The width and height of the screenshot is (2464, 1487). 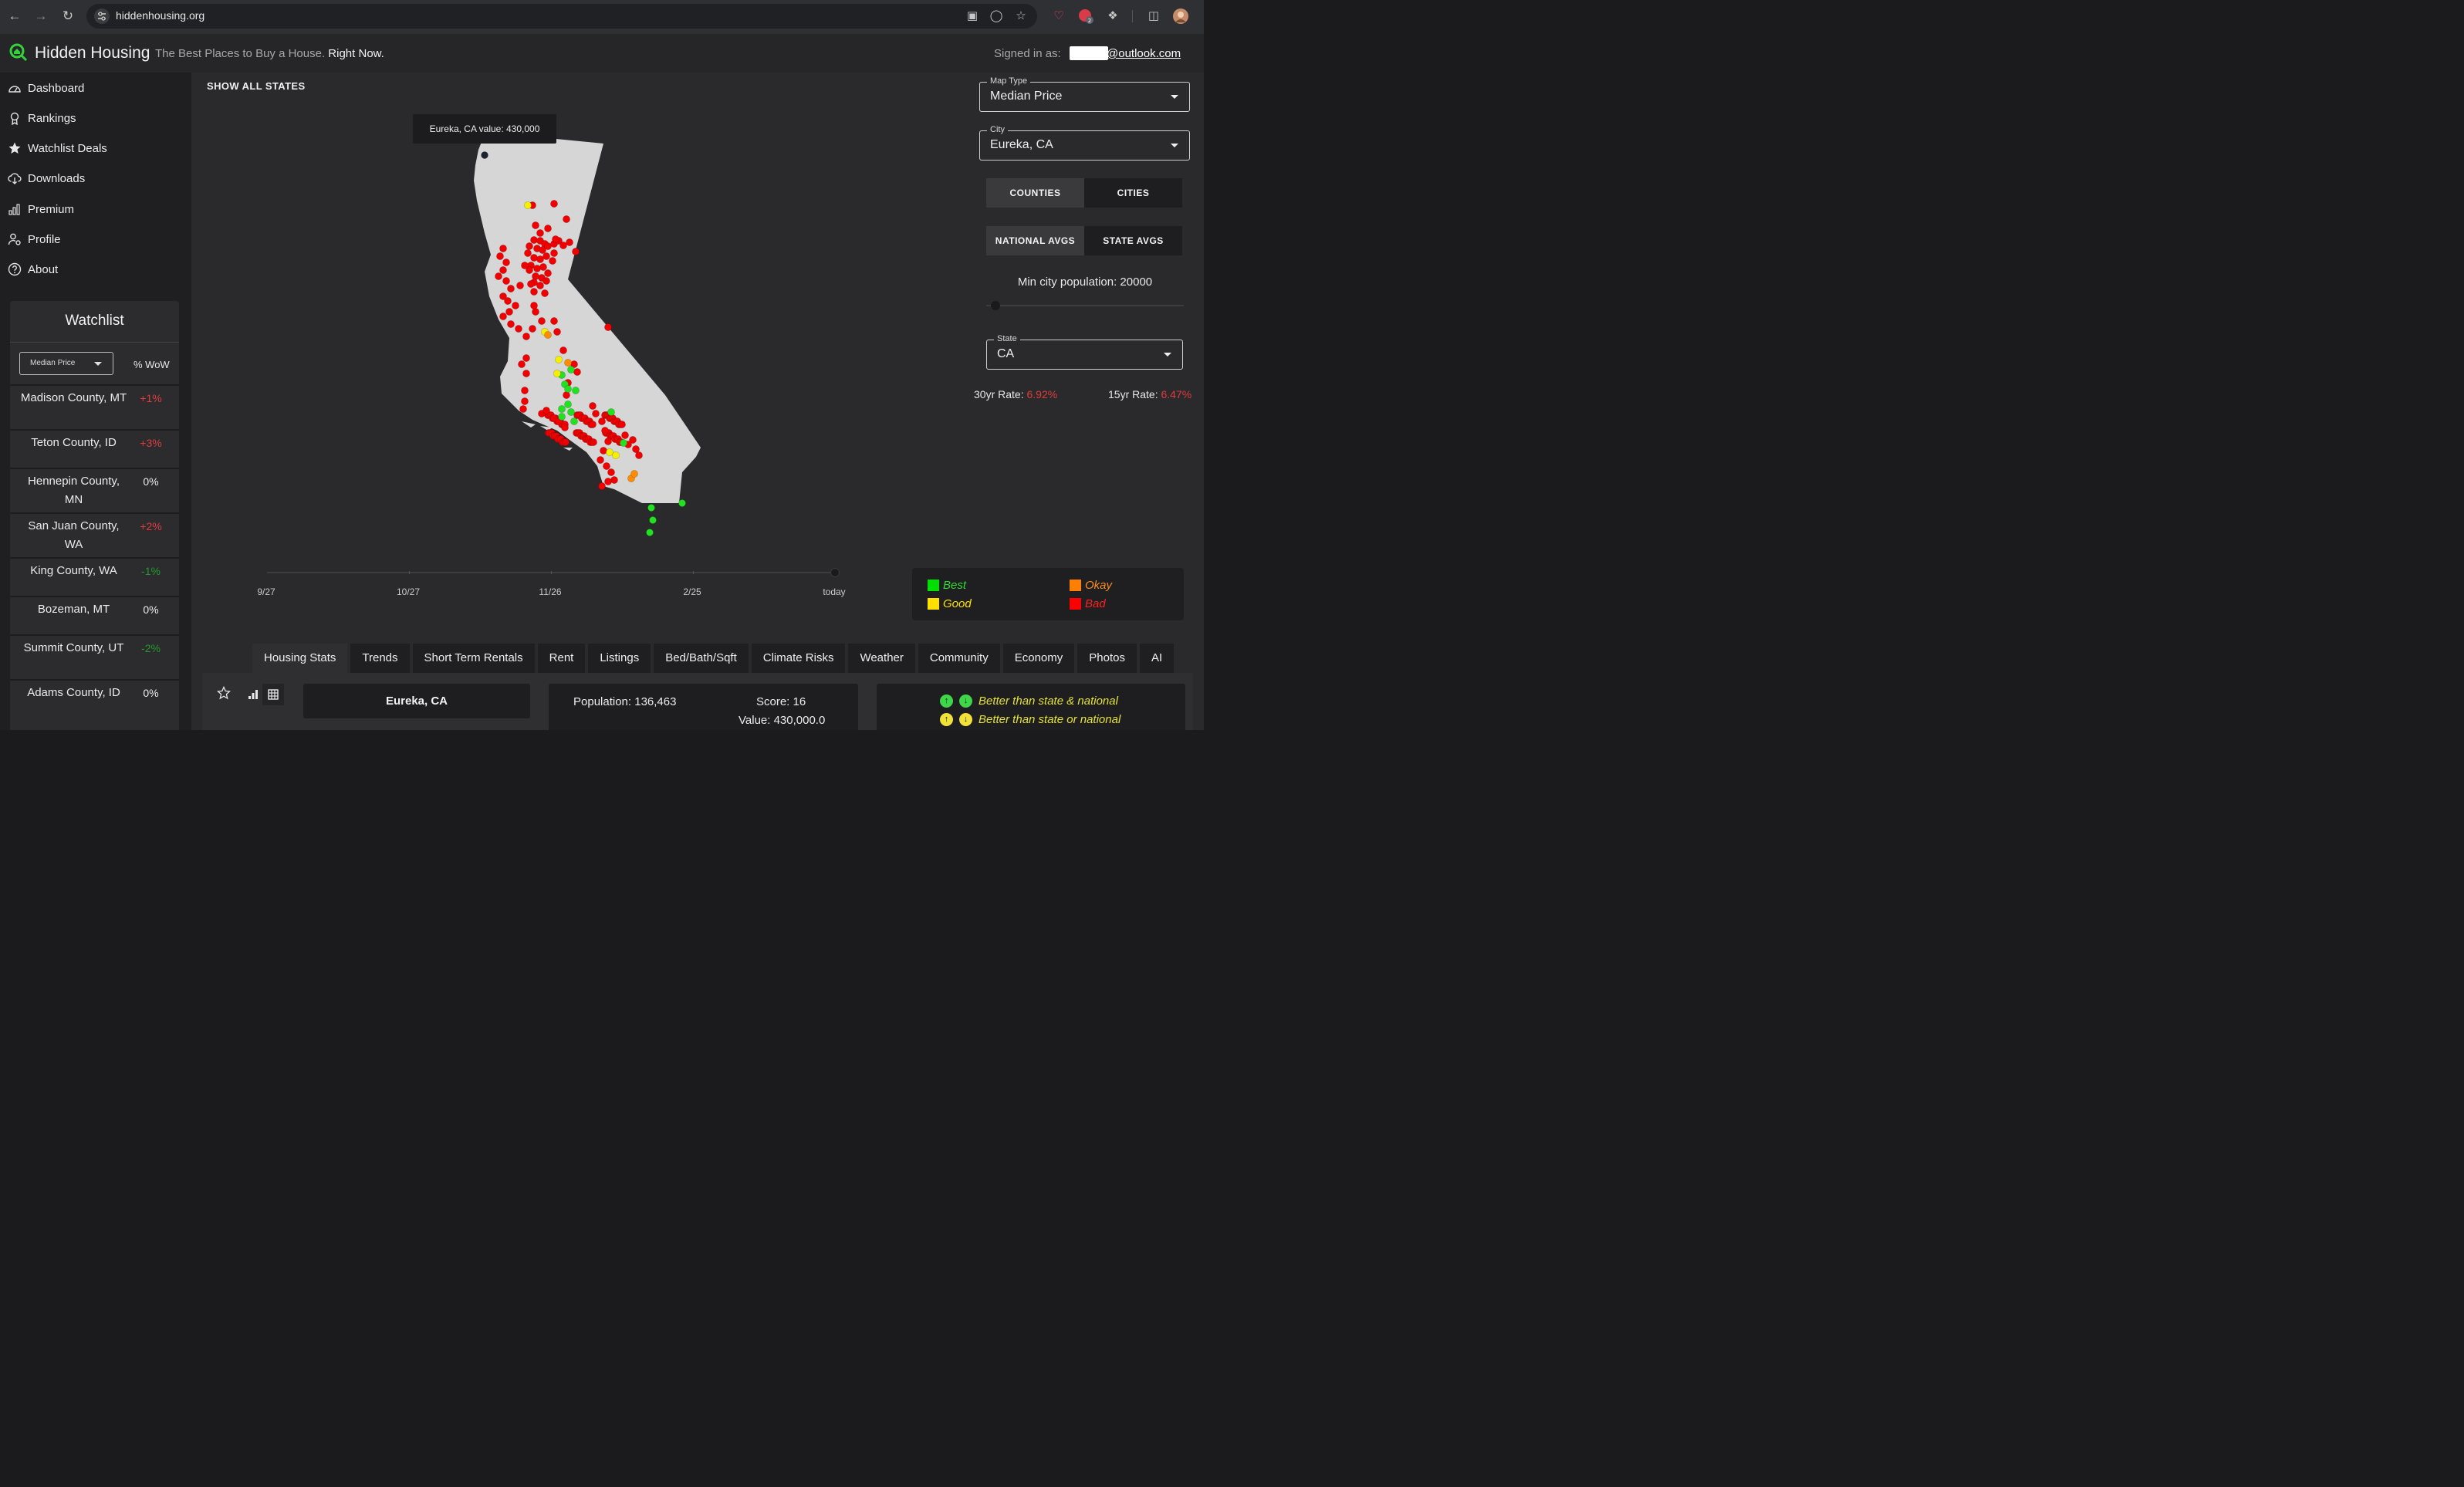 What do you see at coordinates (256, 86) in the screenshot?
I see `show-all-states-button: SHOW ALL STATES` at bounding box center [256, 86].